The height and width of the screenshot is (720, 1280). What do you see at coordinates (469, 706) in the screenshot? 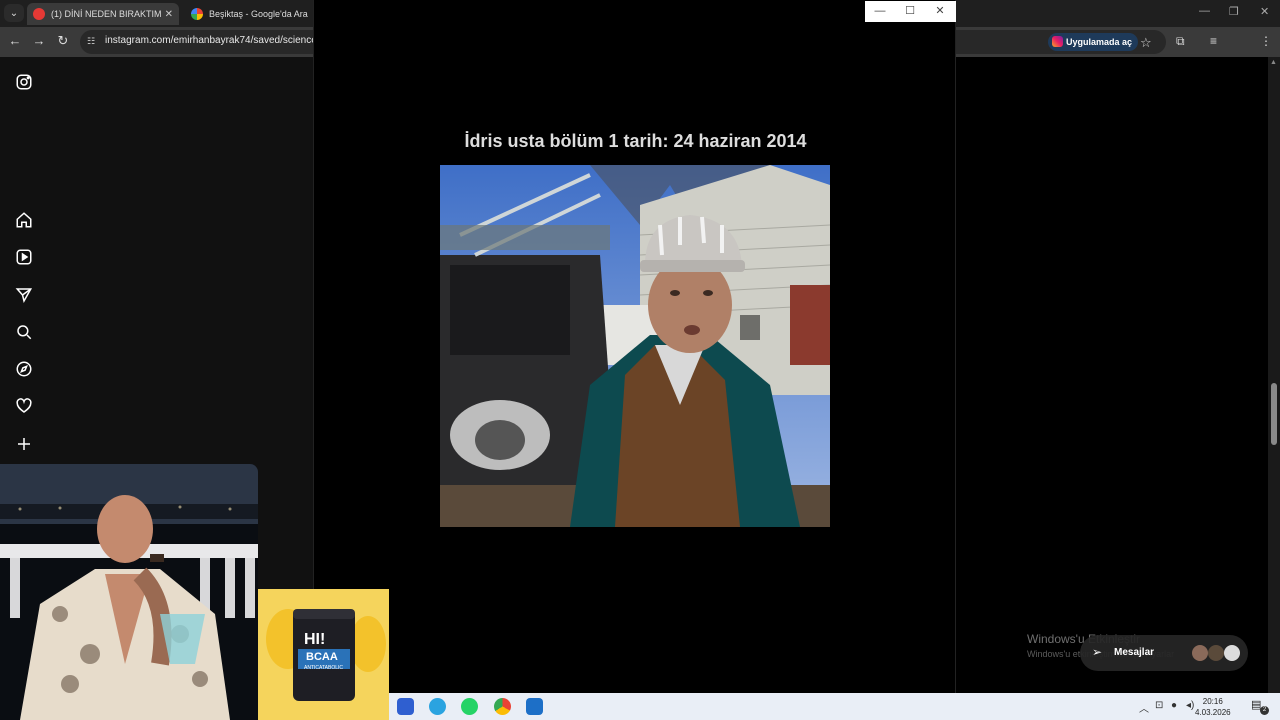
I see `whatsapp-icon` at bounding box center [469, 706].